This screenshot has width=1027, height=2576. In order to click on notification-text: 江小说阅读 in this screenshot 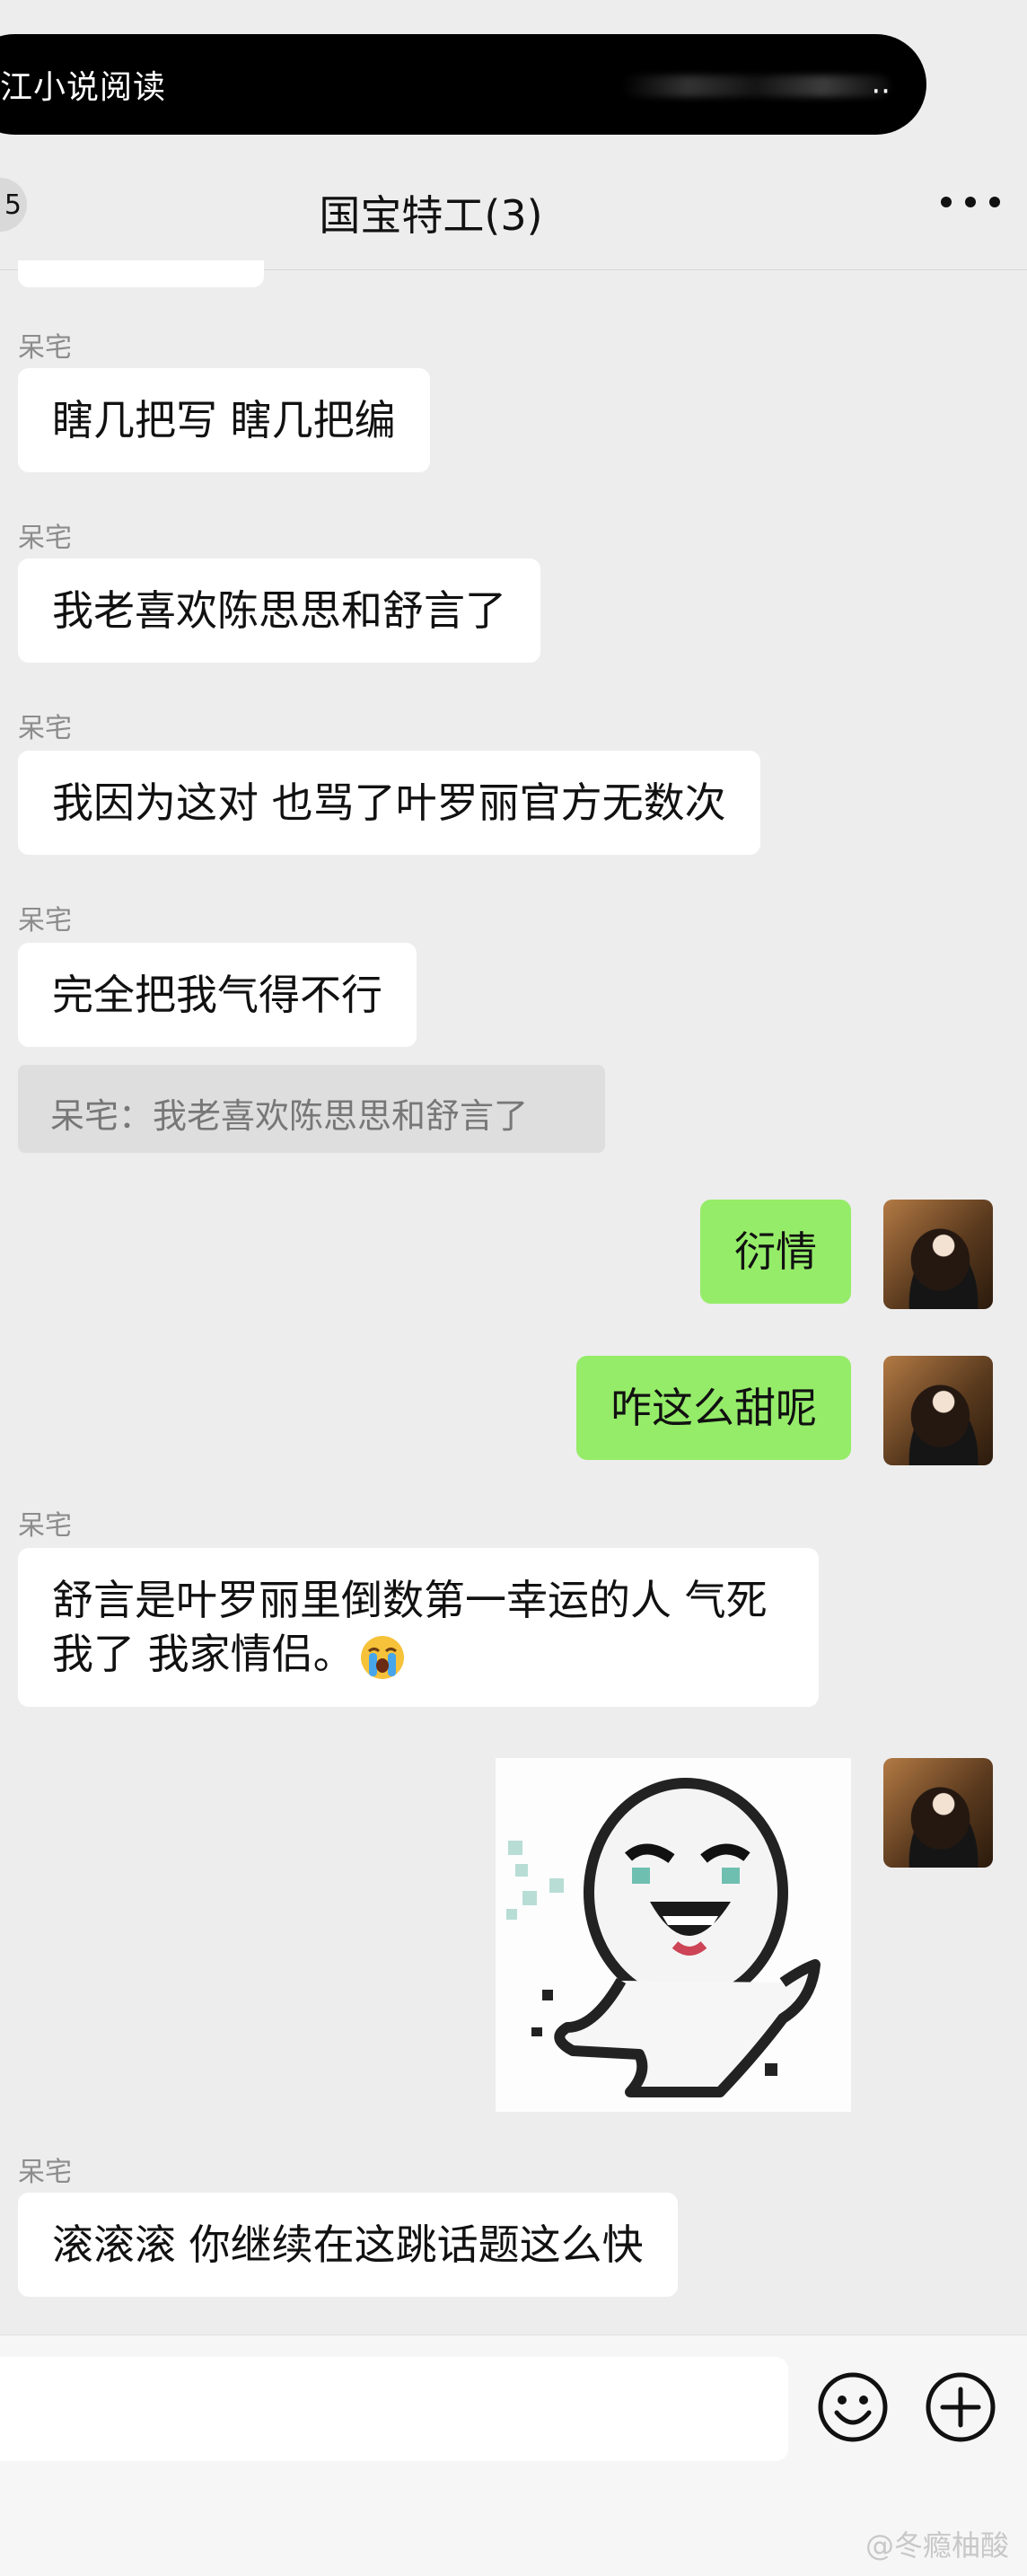, I will do `click(83, 87)`.